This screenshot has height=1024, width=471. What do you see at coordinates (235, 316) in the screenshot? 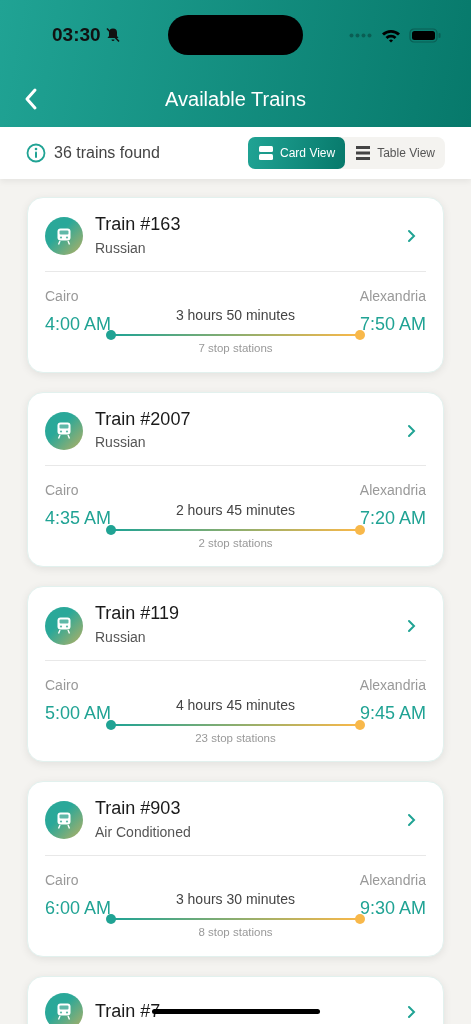
I see `trip-duration: 3 hours 50 minutes` at bounding box center [235, 316].